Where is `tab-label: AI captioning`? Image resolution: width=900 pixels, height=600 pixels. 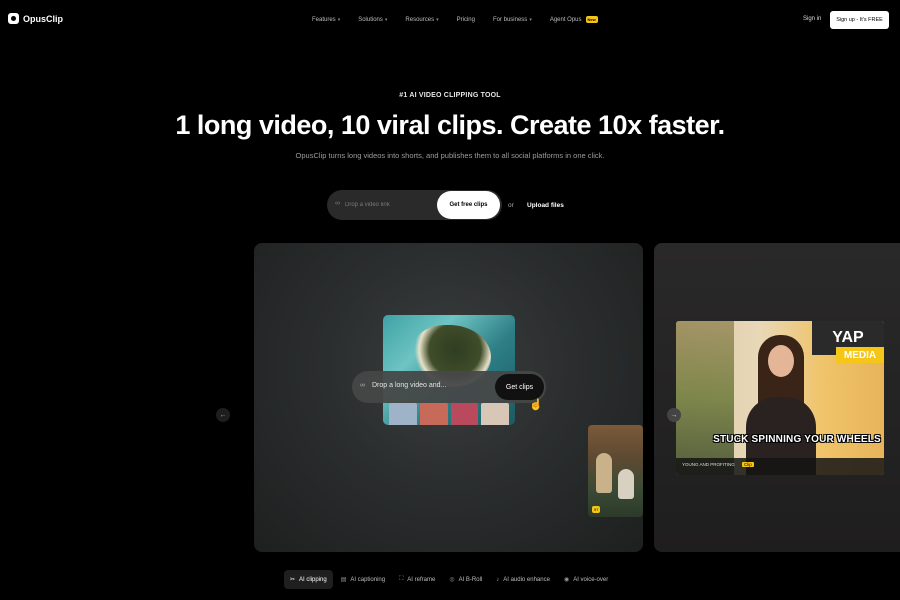 tab-label: AI captioning is located at coordinates (368, 579).